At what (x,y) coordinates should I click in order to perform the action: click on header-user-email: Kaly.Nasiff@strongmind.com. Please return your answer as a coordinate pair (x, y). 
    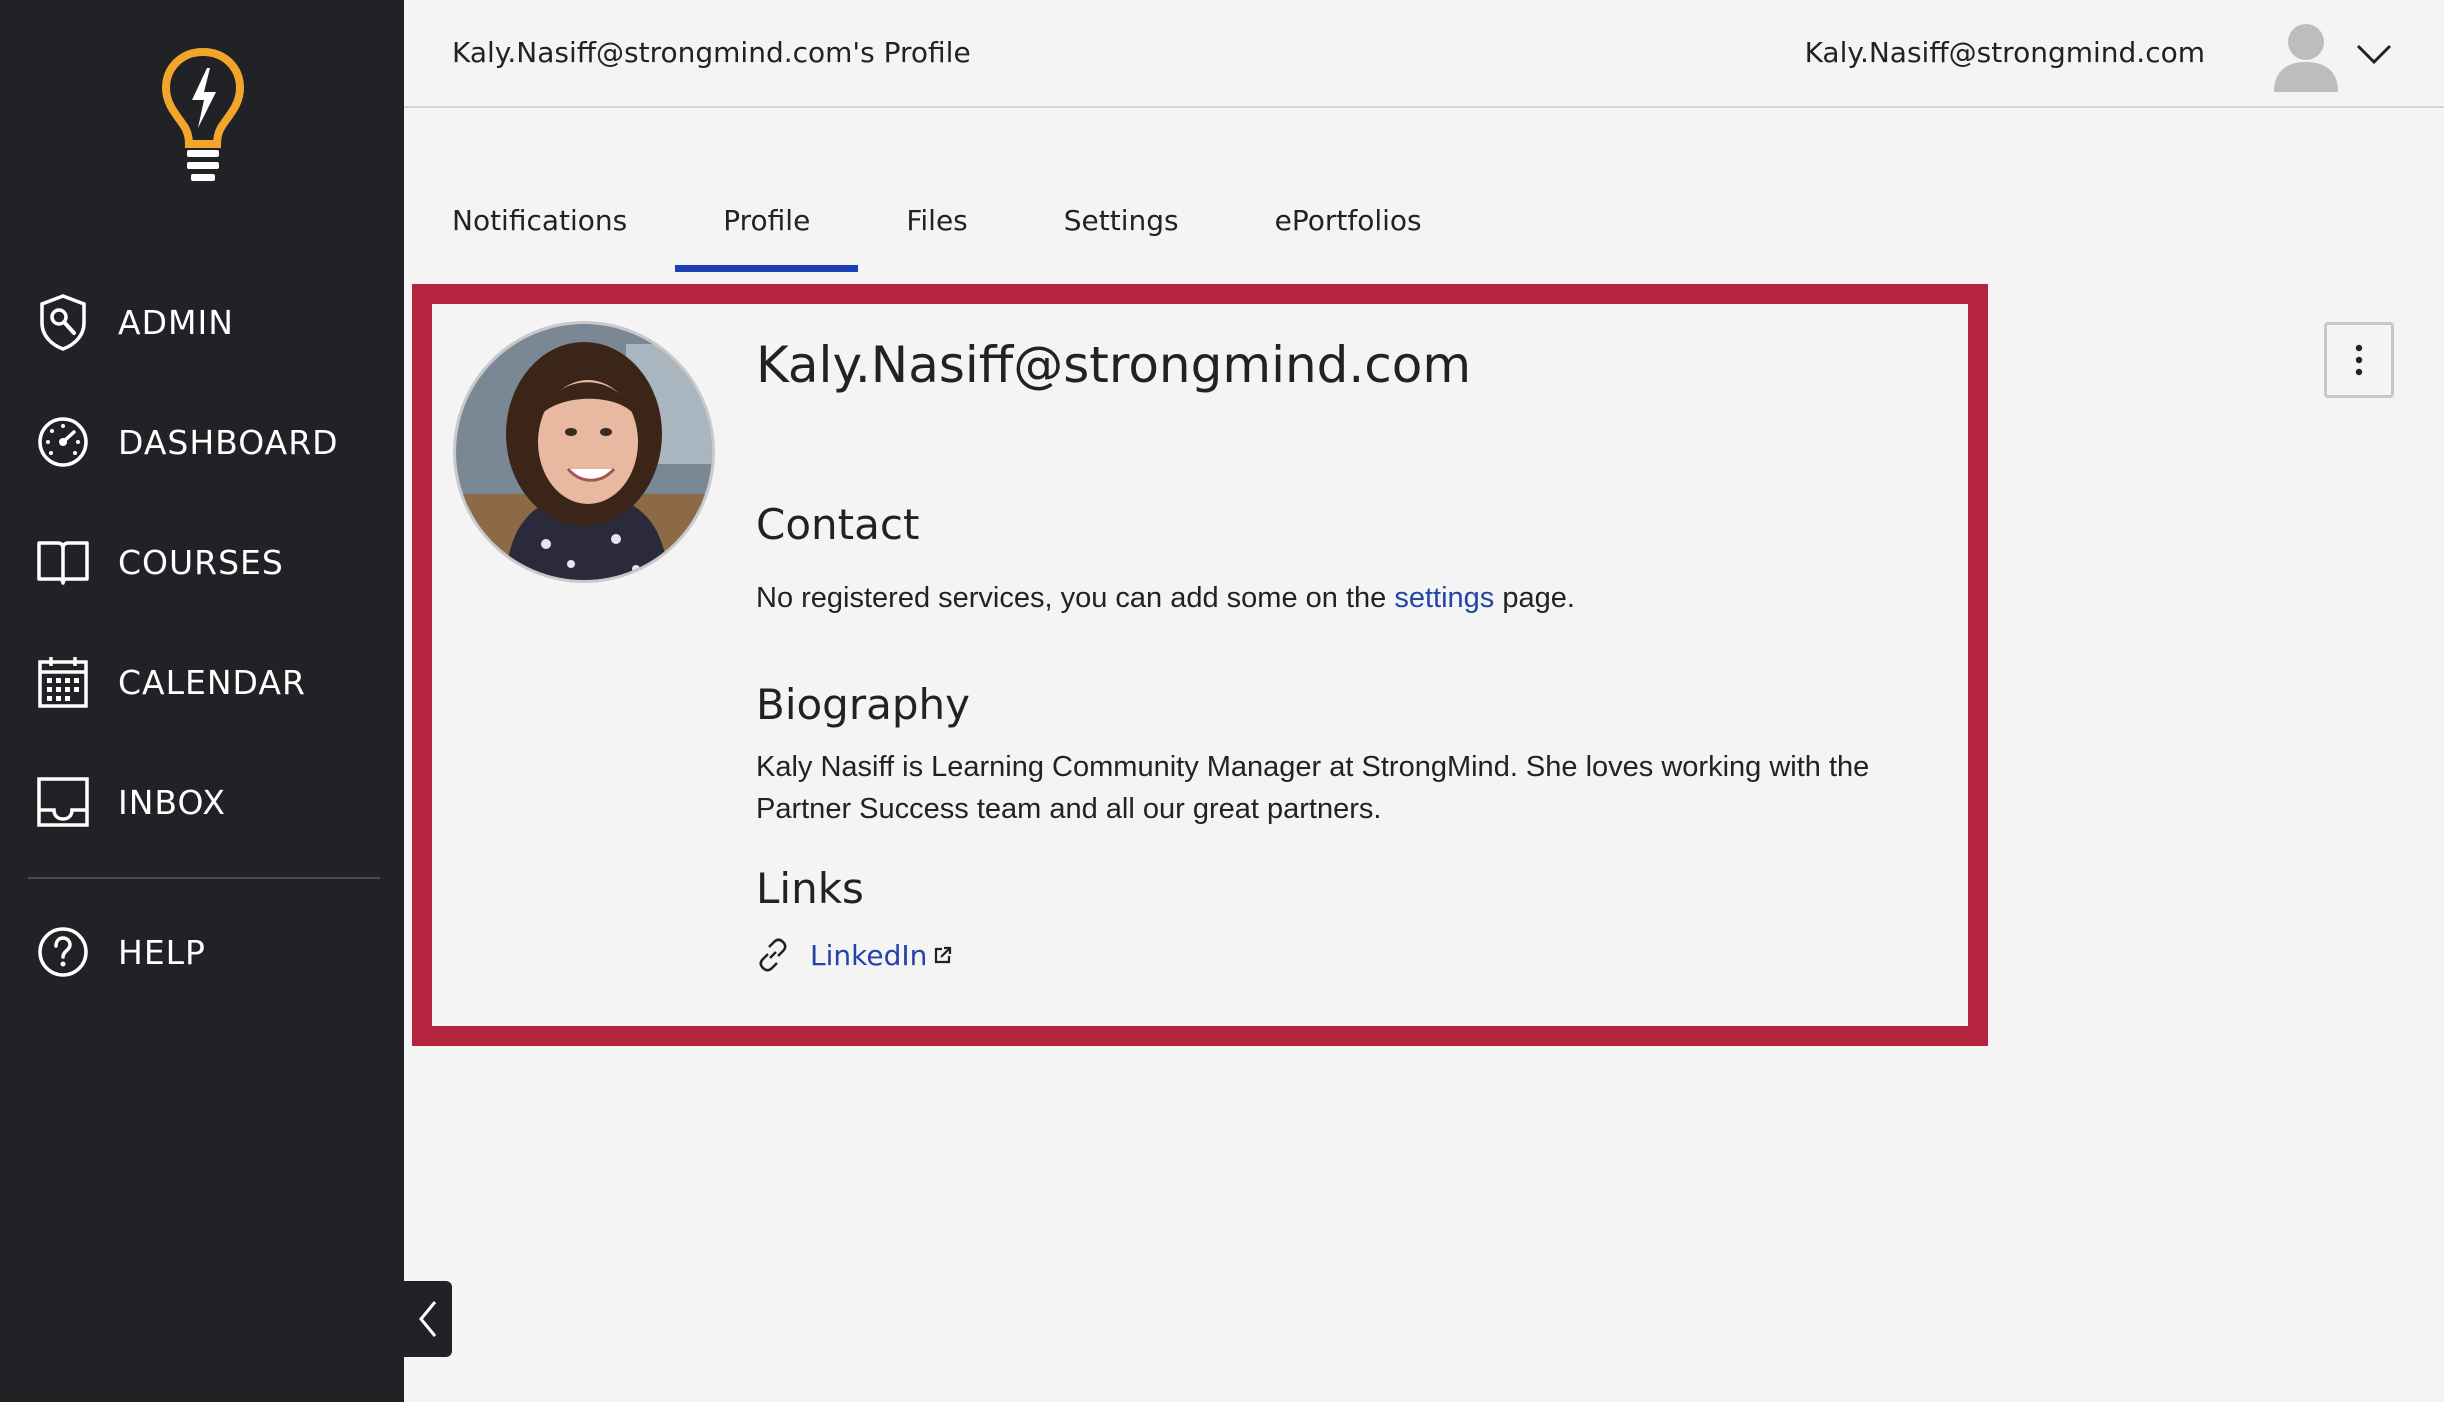
    Looking at the image, I should click on (2005, 52).